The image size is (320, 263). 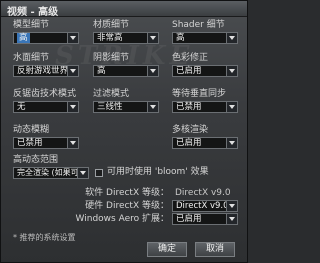 What do you see at coordinates (31, 130) in the screenshot?
I see `motion-blur-label: 动态模糊` at bounding box center [31, 130].